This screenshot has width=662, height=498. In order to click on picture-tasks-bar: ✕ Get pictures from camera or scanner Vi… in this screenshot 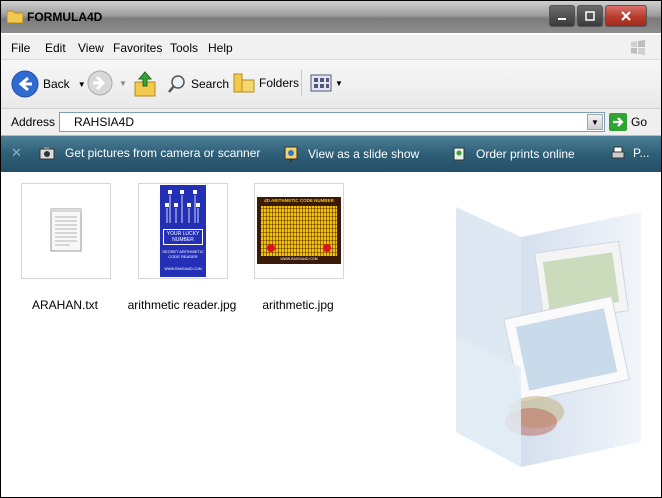, I will do `click(331, 154)`.